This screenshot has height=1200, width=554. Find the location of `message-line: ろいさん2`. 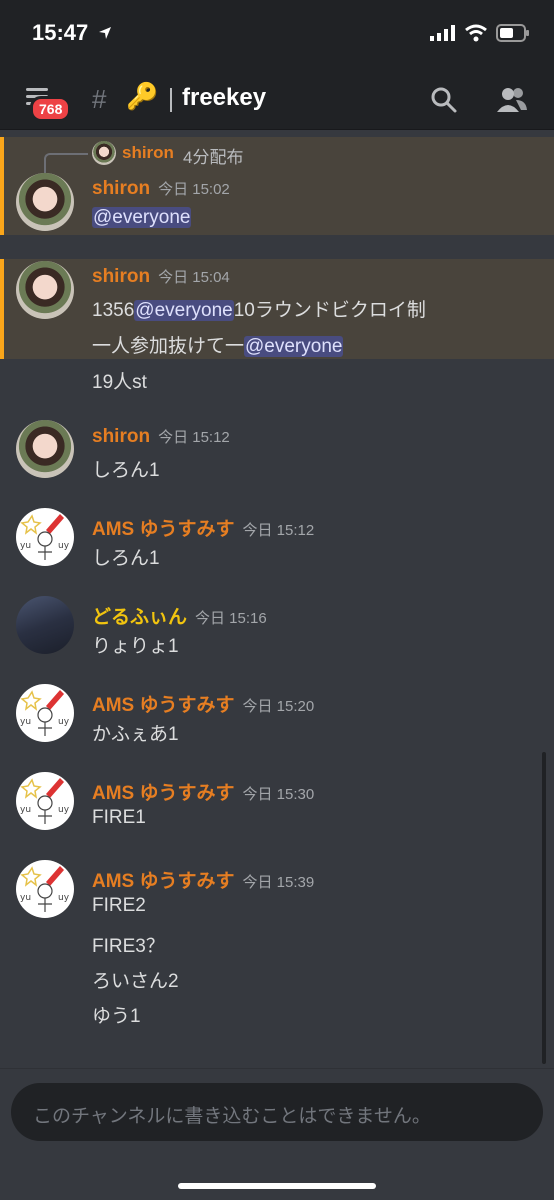

message-line: ろいさん2 is located at coordinates (135, 981).